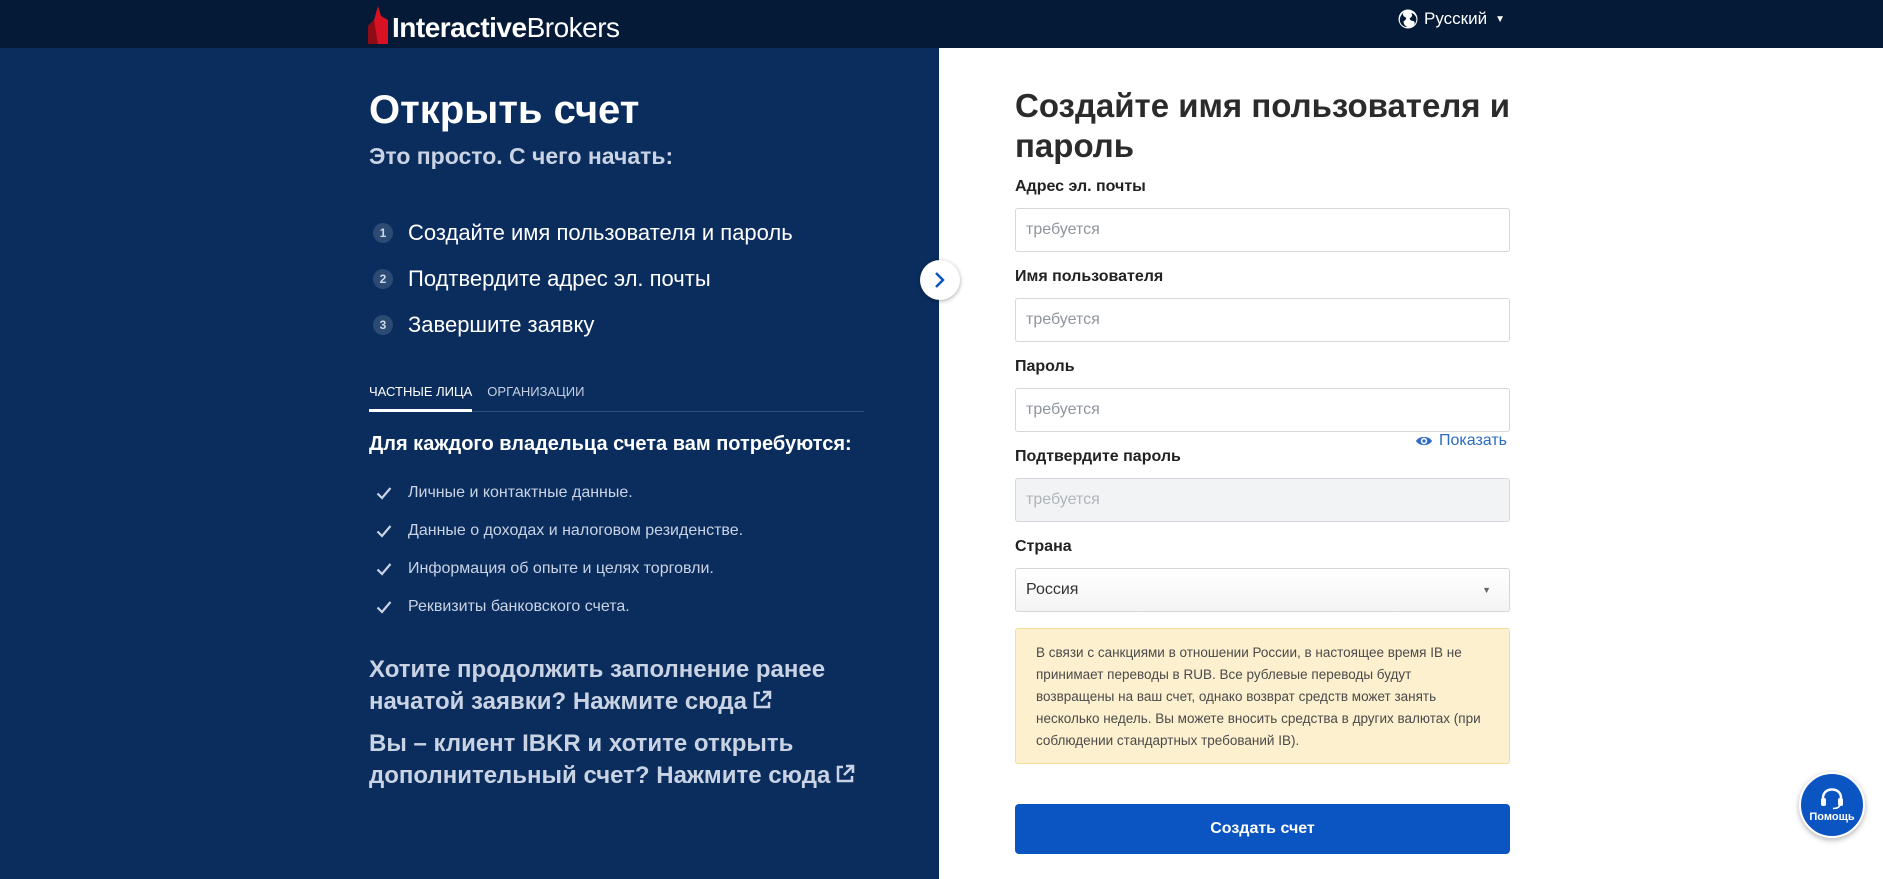 This screenshot has height=879, width=1883. I want to click on brand-name: InteractiveBrokers, so click(506, 27).